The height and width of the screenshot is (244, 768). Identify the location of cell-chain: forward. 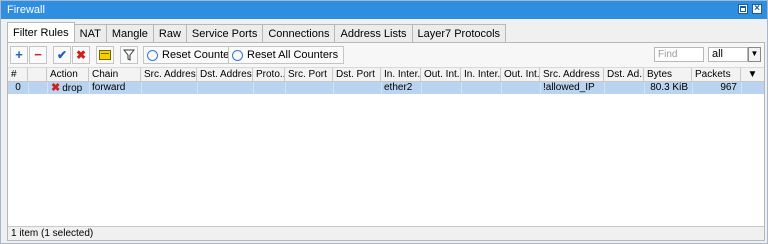
(109, 87).